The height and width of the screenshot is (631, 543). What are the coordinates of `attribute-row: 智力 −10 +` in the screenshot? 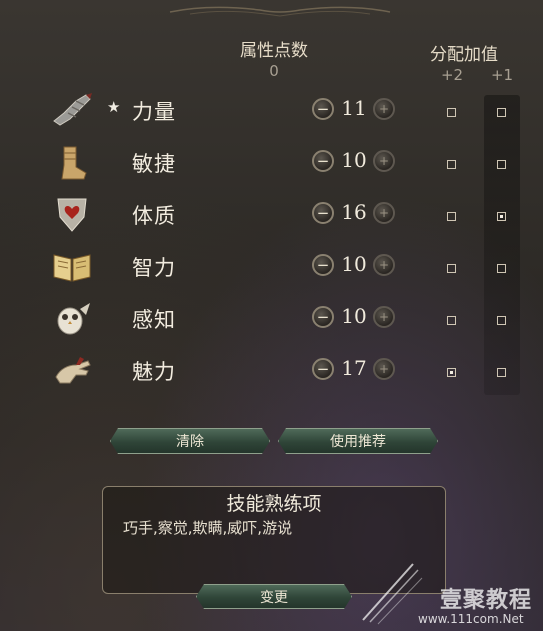 It's located at (271, 266).